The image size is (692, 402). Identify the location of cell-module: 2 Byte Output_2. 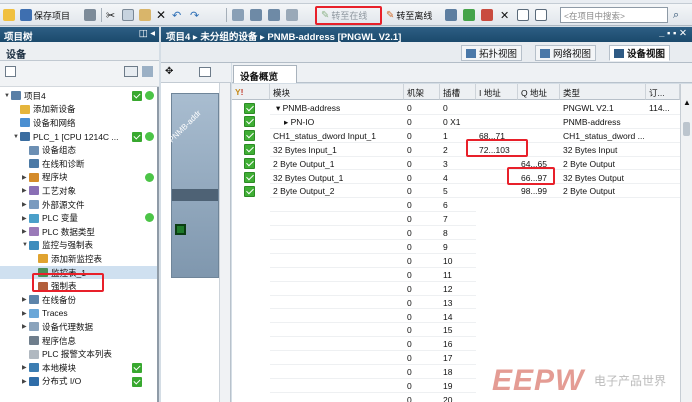
(337, 191).